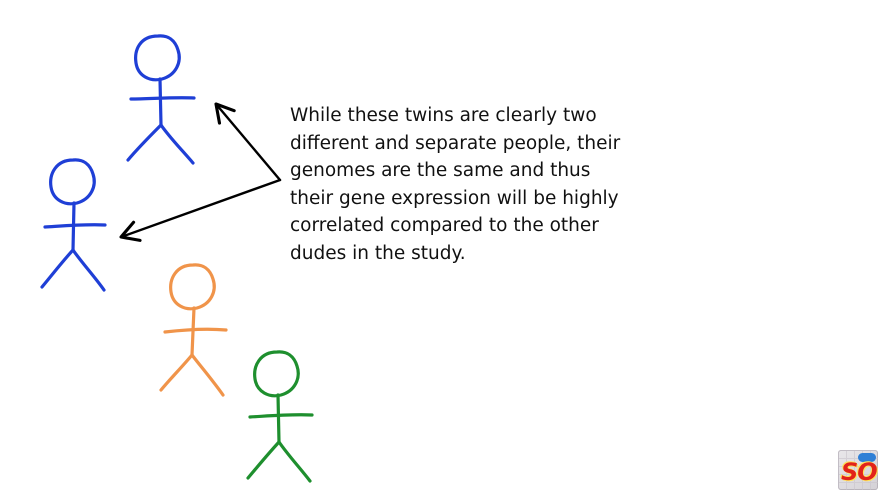  What do you see at coordinates (248, 142) in the screenshot?
I see `arrow-to-top-twin` at bounding box center [248, 142].